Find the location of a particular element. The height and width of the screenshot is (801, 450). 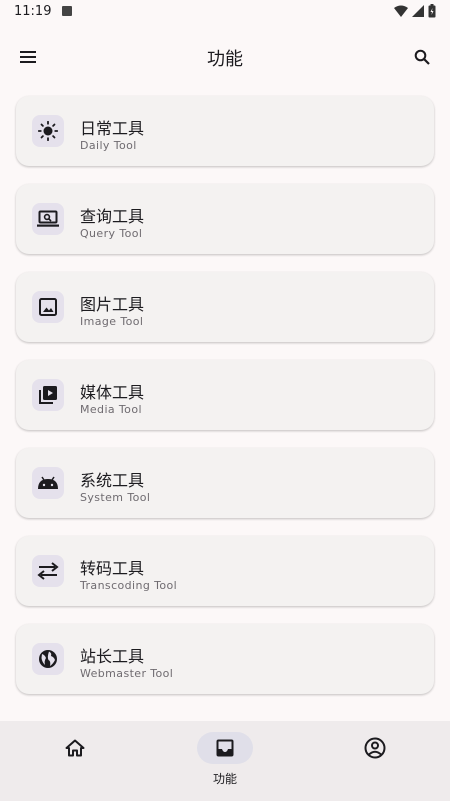

tool-title: 图片工具 is located at coordinates (112, 304).